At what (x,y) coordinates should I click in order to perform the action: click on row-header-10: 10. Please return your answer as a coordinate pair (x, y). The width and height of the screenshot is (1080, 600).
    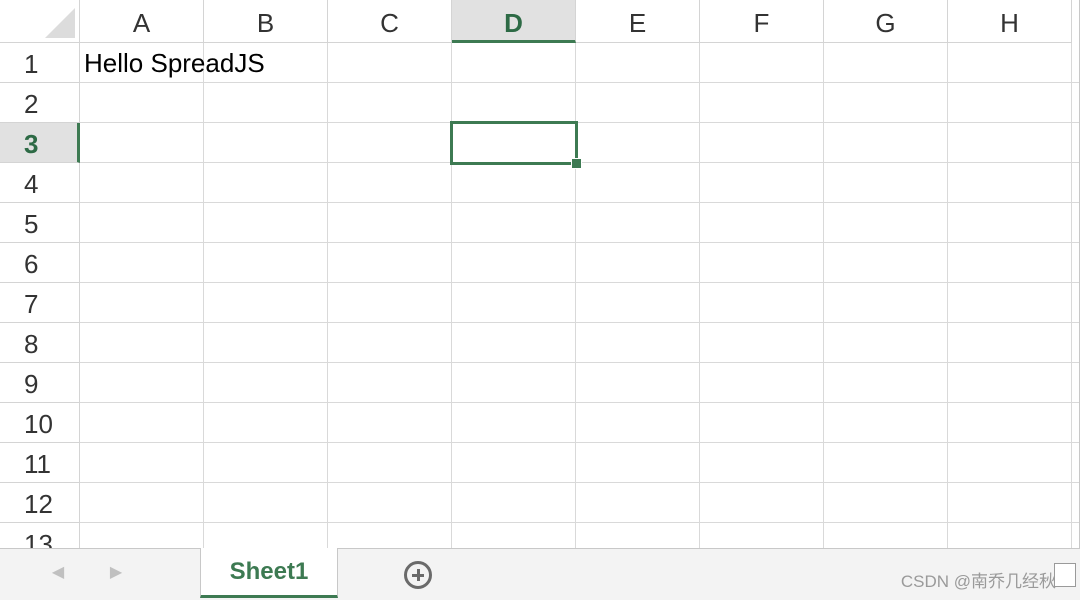
    Looking at the image, I should click on (40, 423).